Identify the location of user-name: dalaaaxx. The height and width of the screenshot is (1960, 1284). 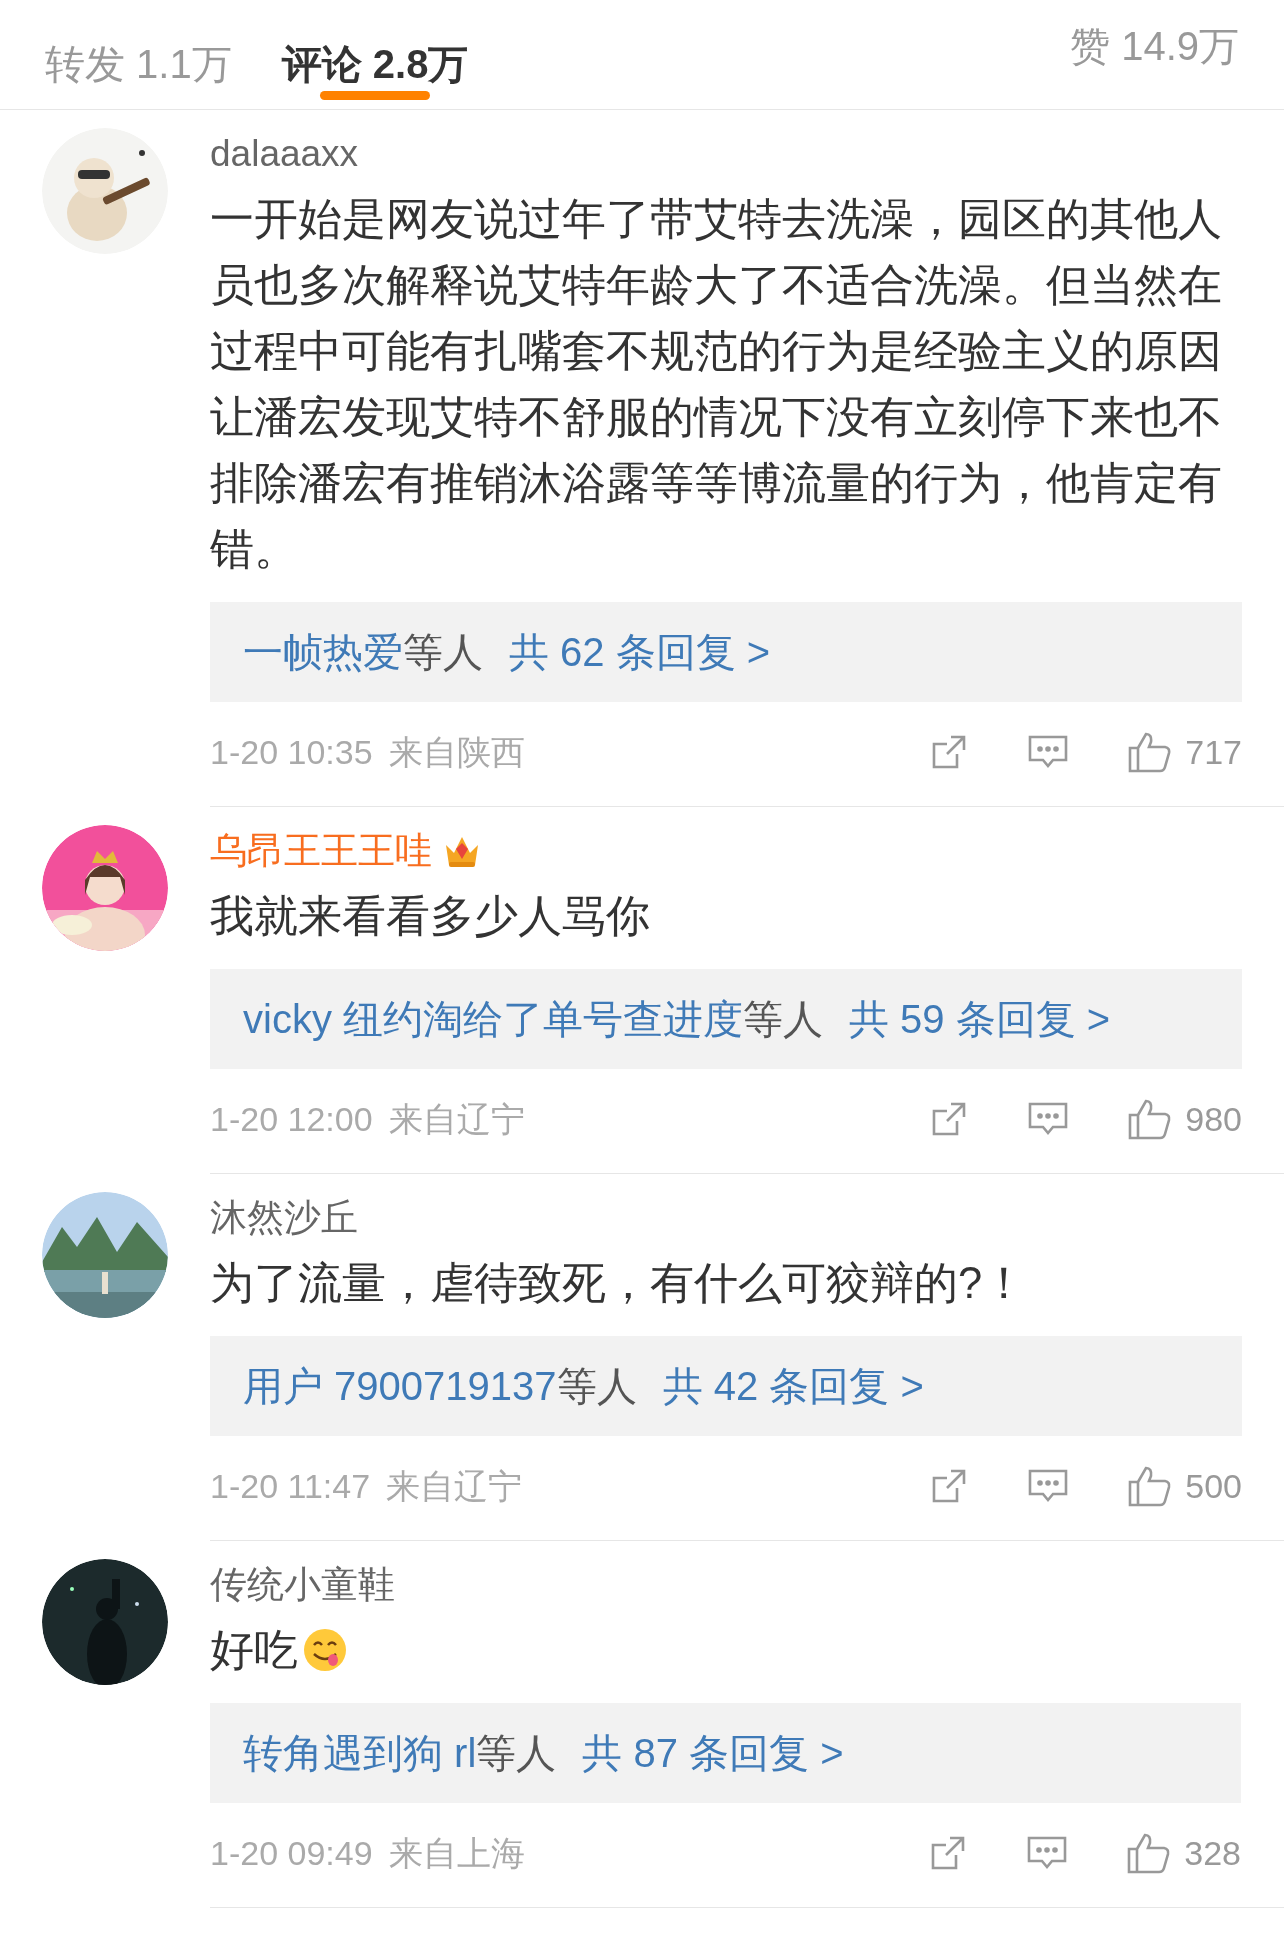
(284, 154).